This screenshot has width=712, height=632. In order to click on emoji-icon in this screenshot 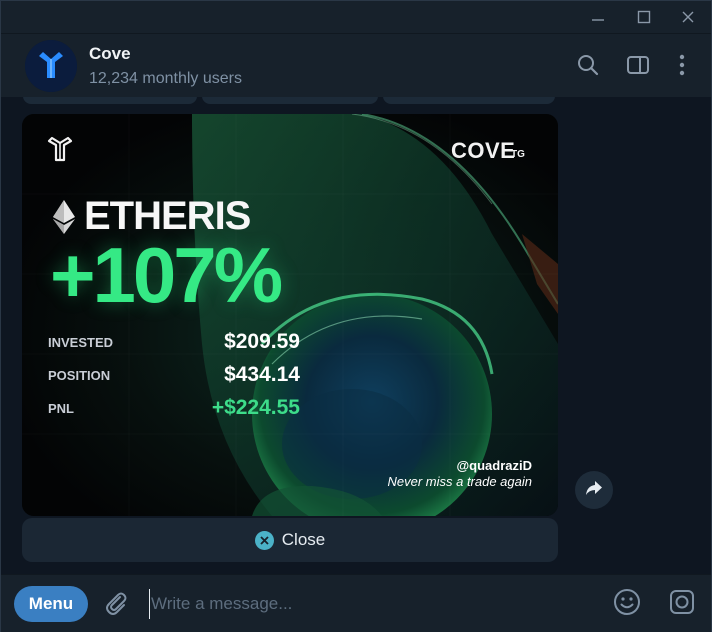, I will do `click(627, 604)`.